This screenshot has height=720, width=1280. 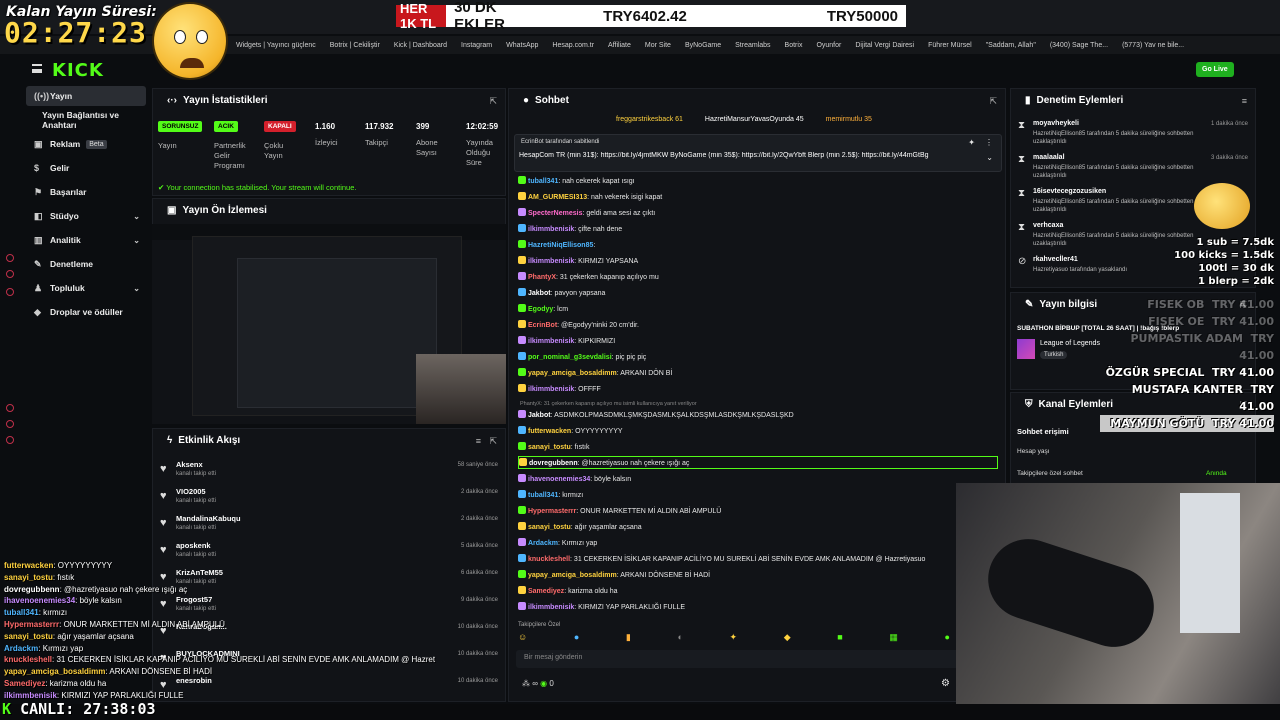 What do you see at coordinates (1055, 259) in the screenshot?
I see `moderated-user: rkahvecİler41` at bounding box center [1055, 259].